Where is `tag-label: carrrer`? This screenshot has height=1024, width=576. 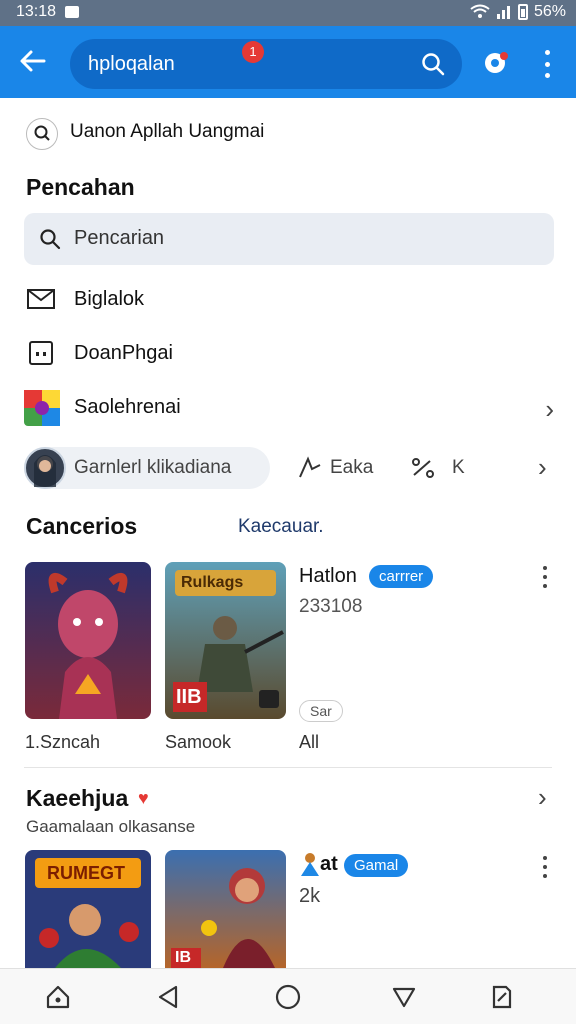
tag-label: carrrer is located at coordinates (401, 576).